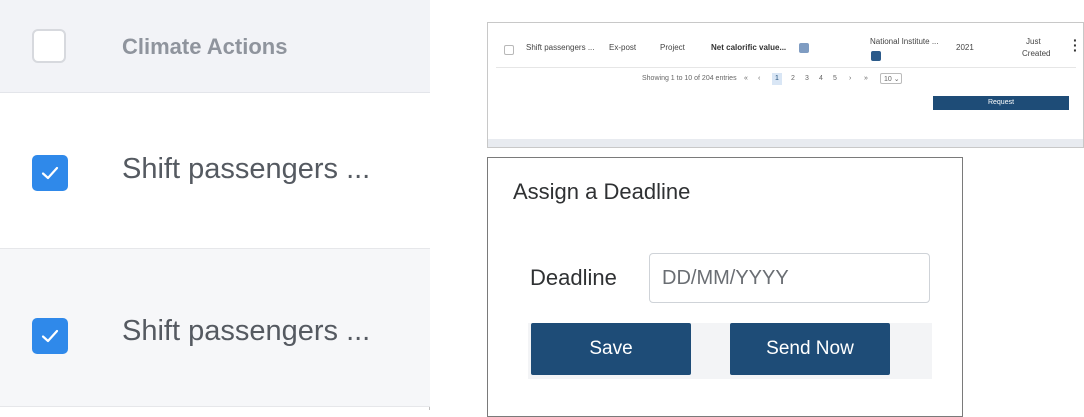 This screenshot has height=417, width=1084. What do you see at coordinates (1033, 41) in the screenshot?
I see `cell-status-line1: Just` at bounding box center [1033, 41].